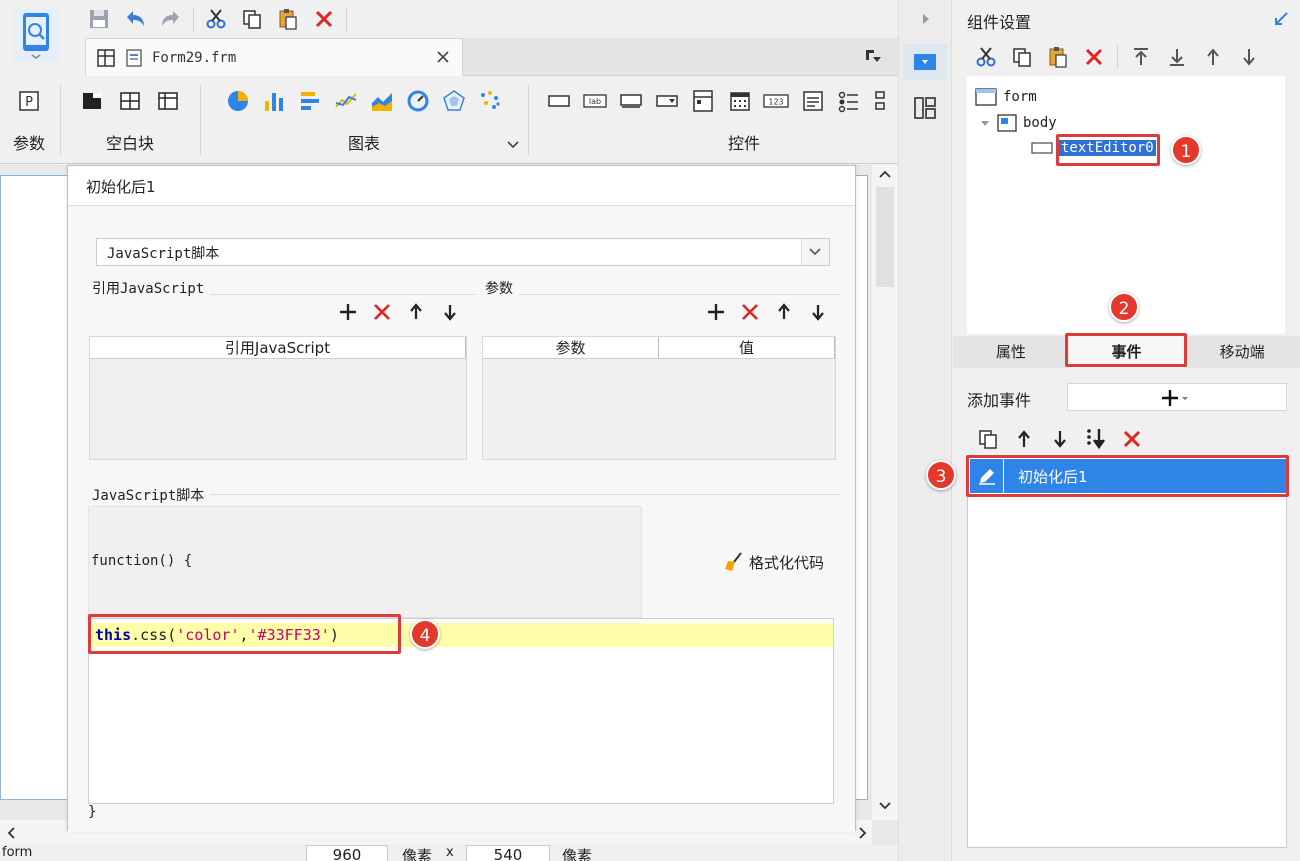  Describe the element at coordinates (739, 101) in the screenshot. I see `date-control-icon` at that location.